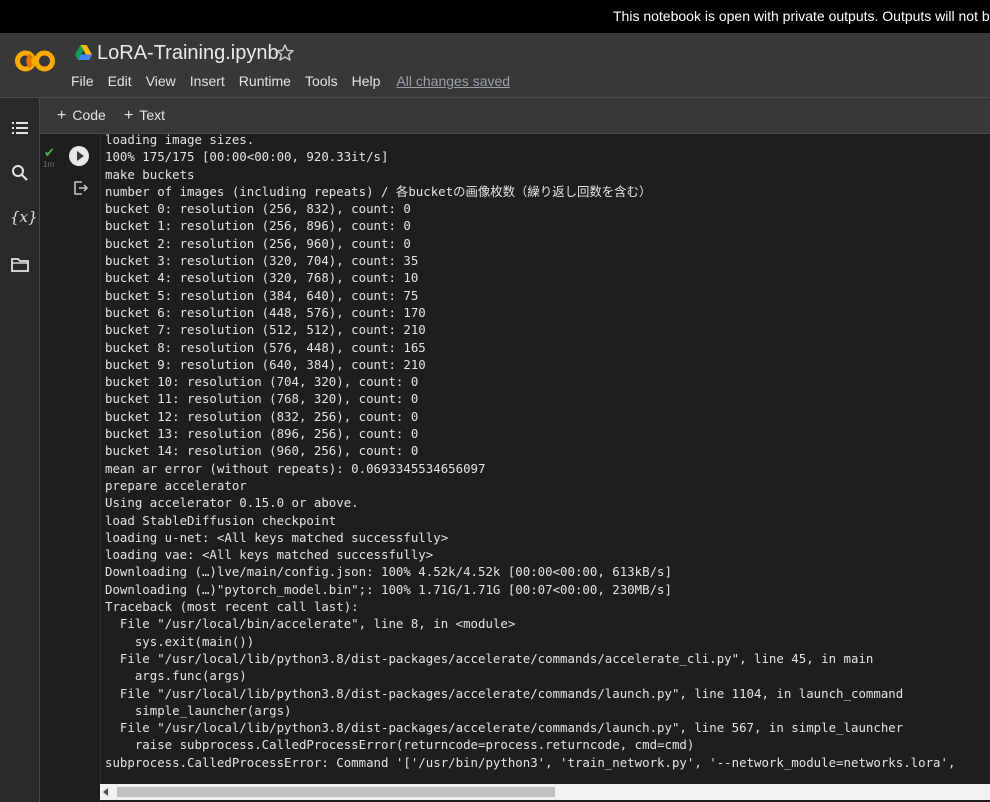 The width and height of the screenshot is (990, 802). I want to click on save-status-link: All changes saved, so click(453, 81).